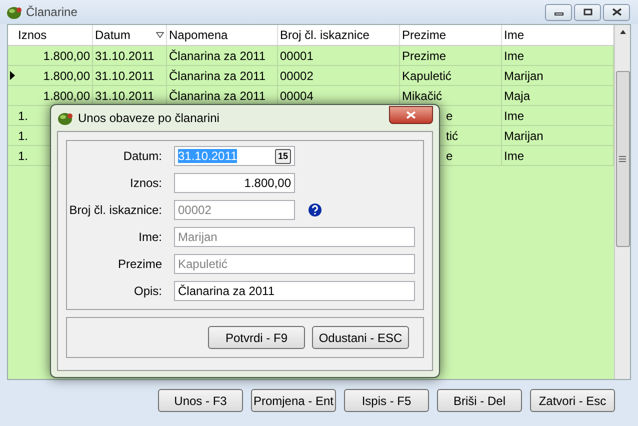 Image resolution: width=638 pixels, height=426 pixels. What do you see at coordinates (147, 291) in the screenshot?
I see `field-label: Opis:` at bounding box center [147, 291].